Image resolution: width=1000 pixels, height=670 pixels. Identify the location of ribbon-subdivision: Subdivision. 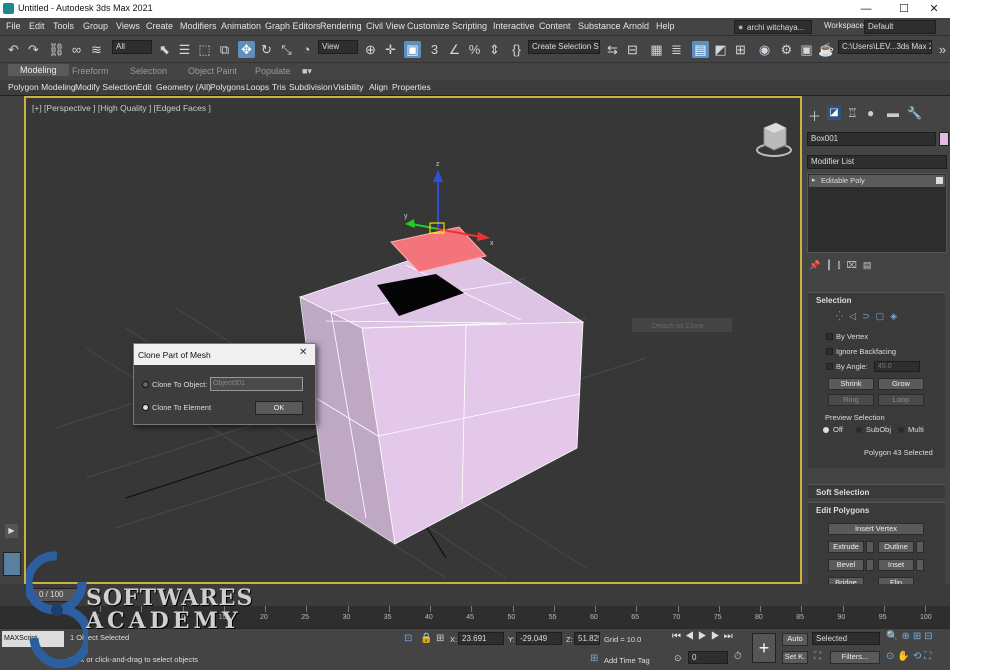
(310, 87).